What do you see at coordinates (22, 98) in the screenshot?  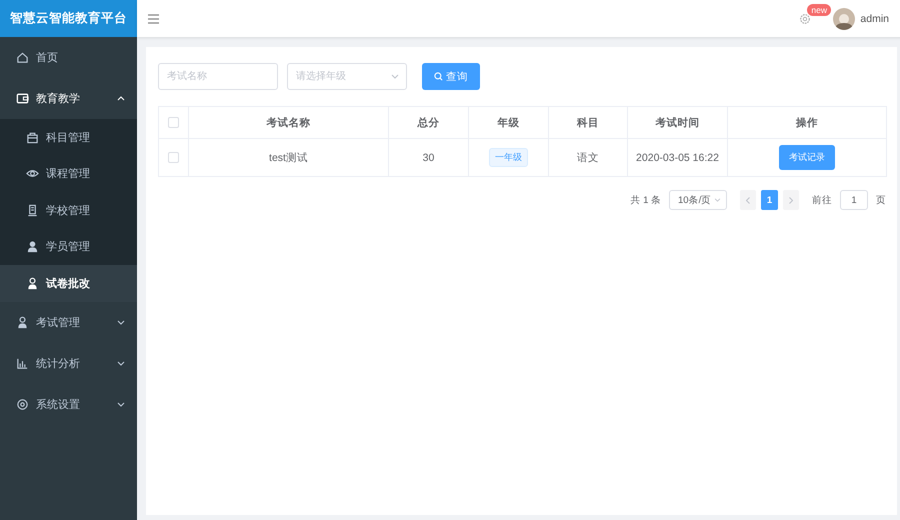 I see `wallet-icon` at bounding box center [22, 98].